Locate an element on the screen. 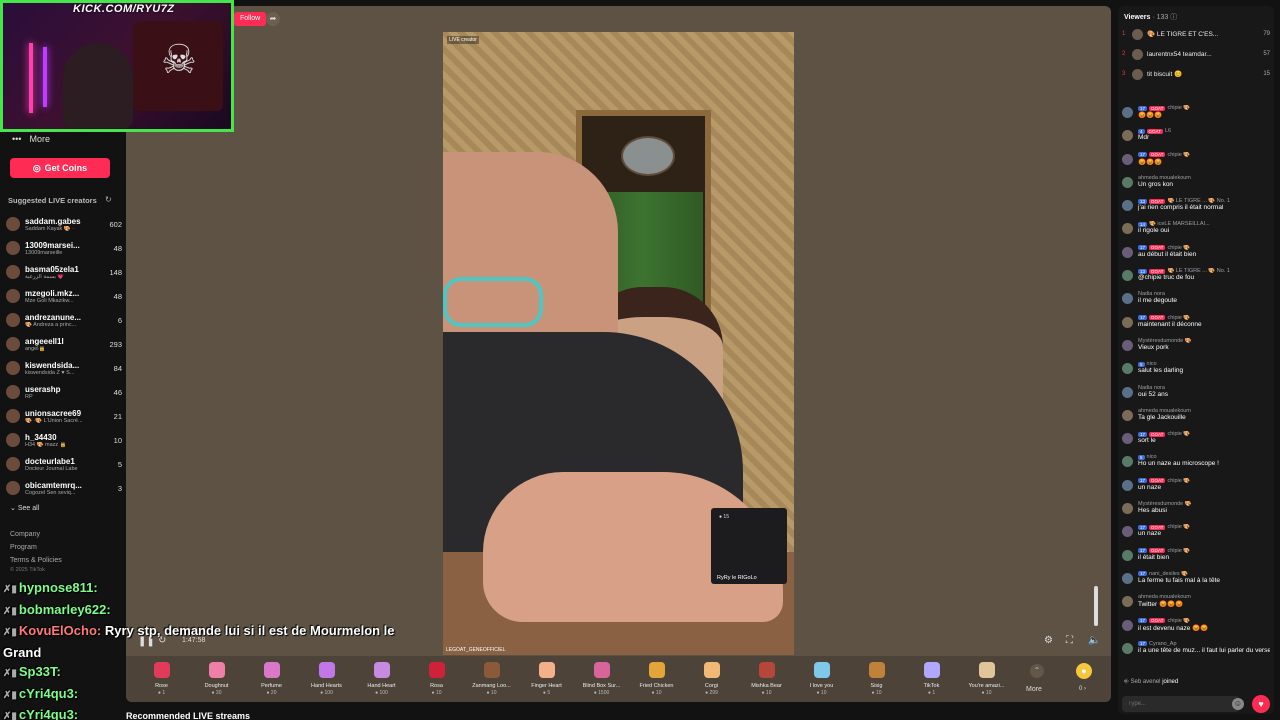 The height and width of the screenshot is (720, 1280). gift-item: Sisig ● 10 is located at coordinates (876, 676).